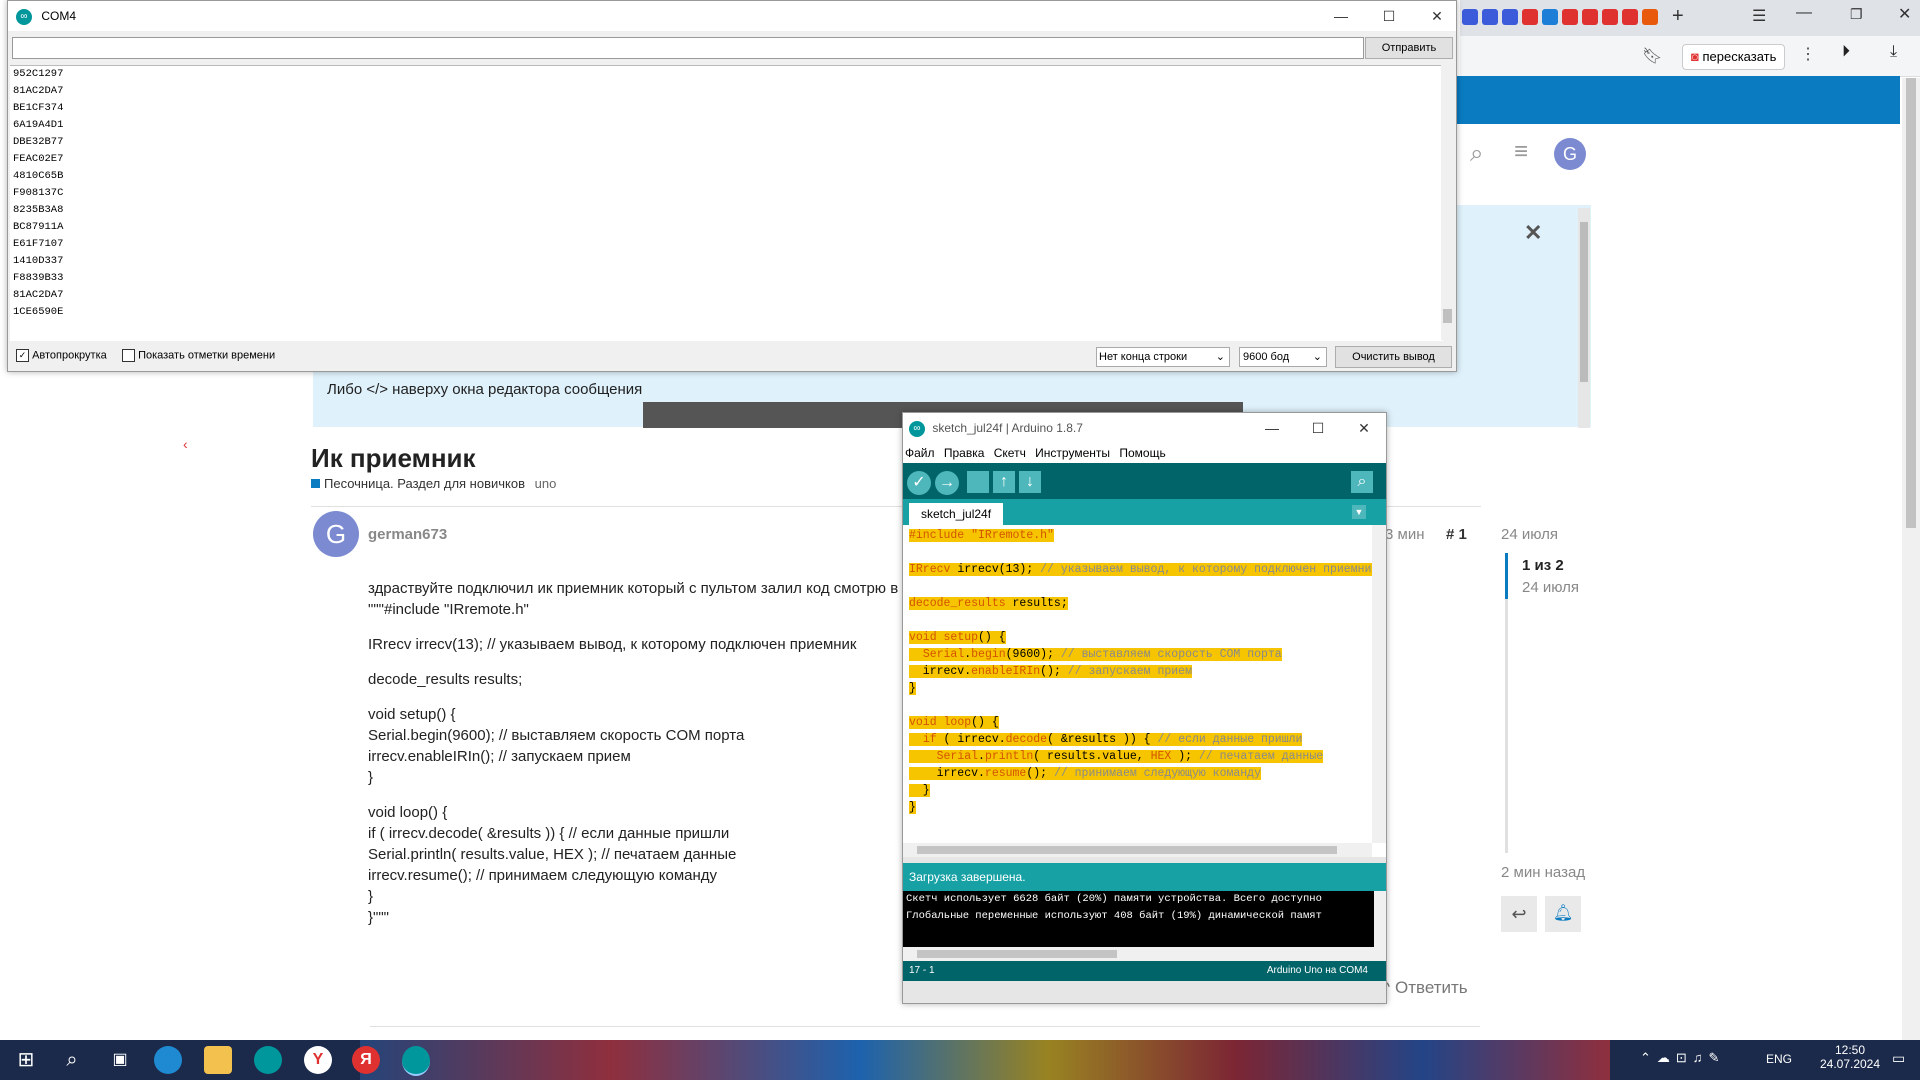 This screenshot has width=1920, height=1080. I want to click on chevron-down-icon: ⌄, so click(1220, 357).